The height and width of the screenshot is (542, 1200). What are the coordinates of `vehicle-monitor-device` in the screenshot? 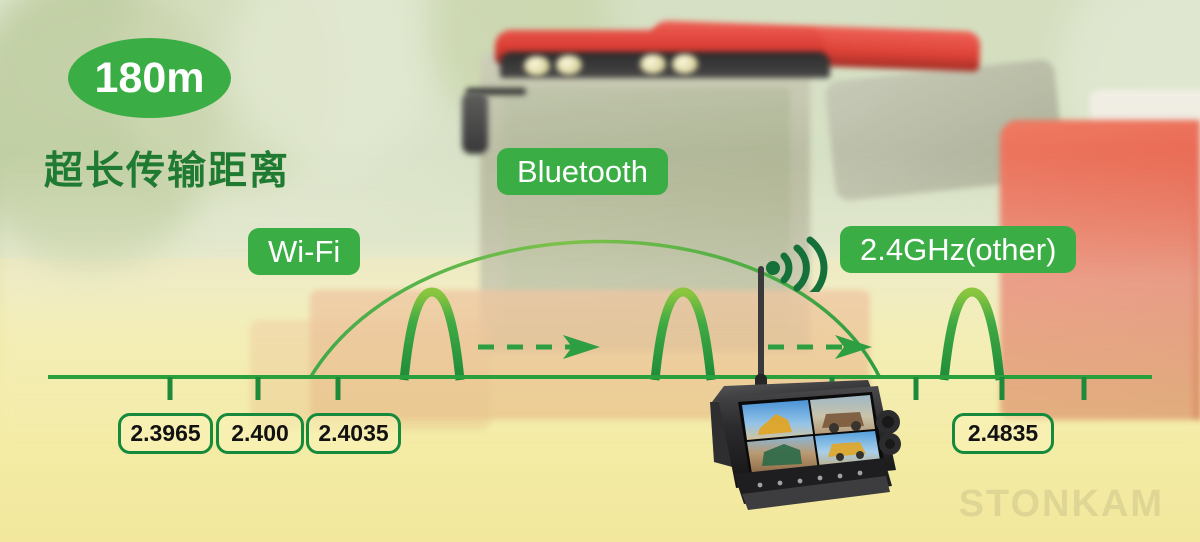 It's located at (805, 391).